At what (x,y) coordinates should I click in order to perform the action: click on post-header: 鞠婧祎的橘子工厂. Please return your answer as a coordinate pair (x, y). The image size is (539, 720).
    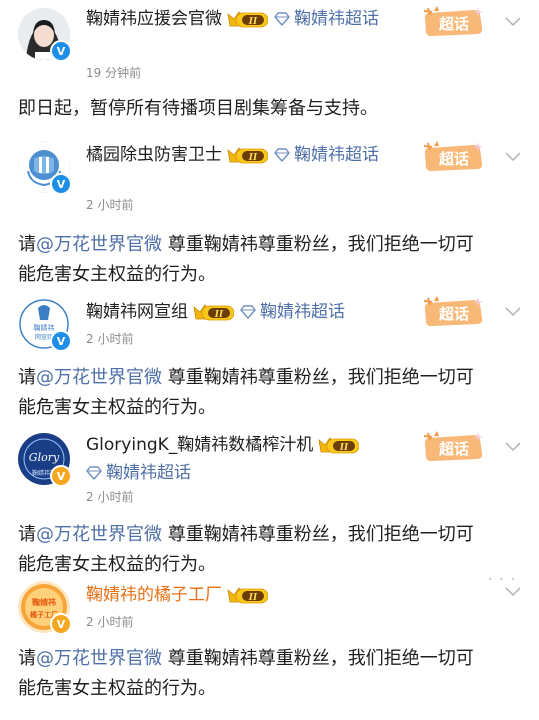
    Looking at the image, I should click on (251, 595).